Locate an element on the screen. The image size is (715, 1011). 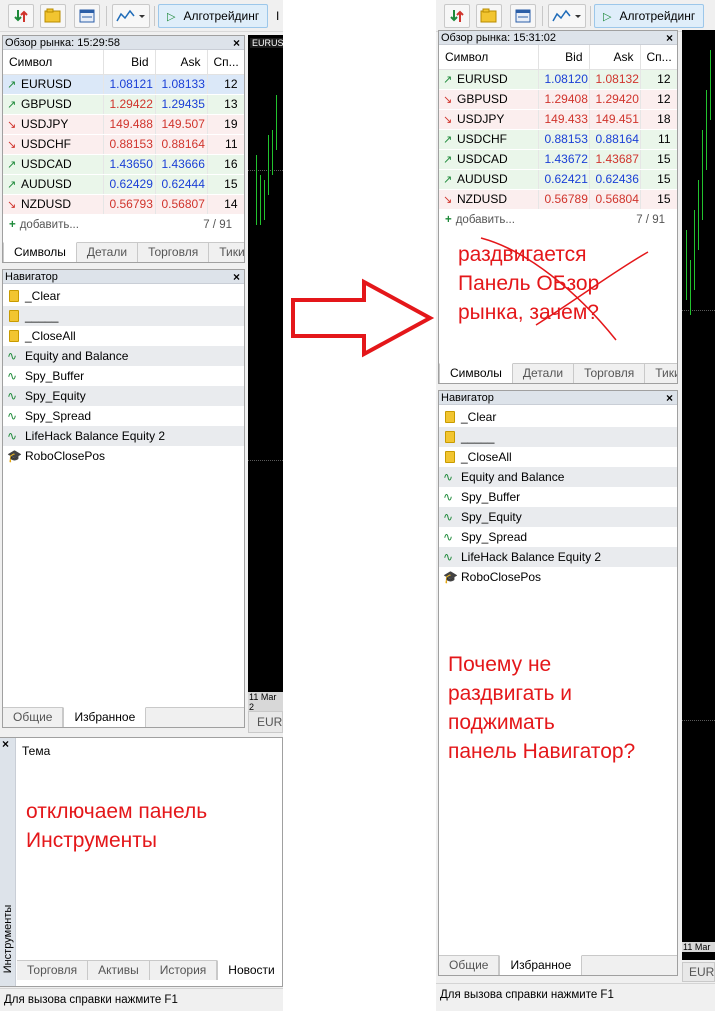
table-row: ↘ USDCHF 0.88153 0.88164 11 is located at coordinates (123, 144).